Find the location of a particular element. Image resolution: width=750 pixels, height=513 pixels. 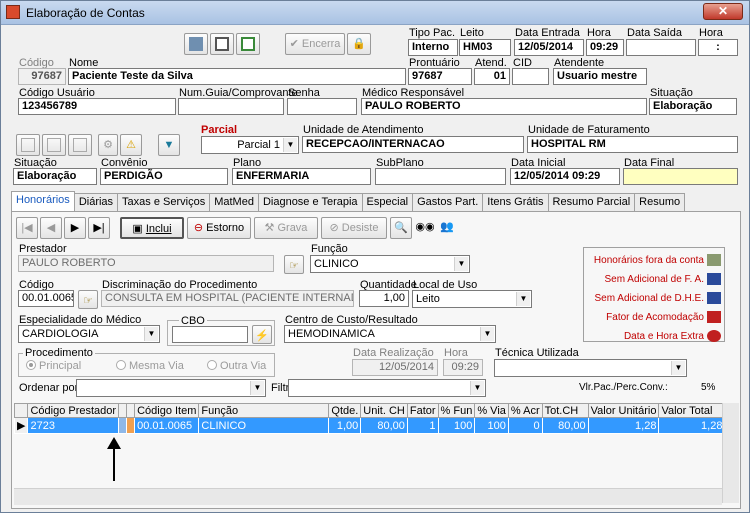

unidade-fat-field: HOSPITAL RM is located at coordinates (632, 144).